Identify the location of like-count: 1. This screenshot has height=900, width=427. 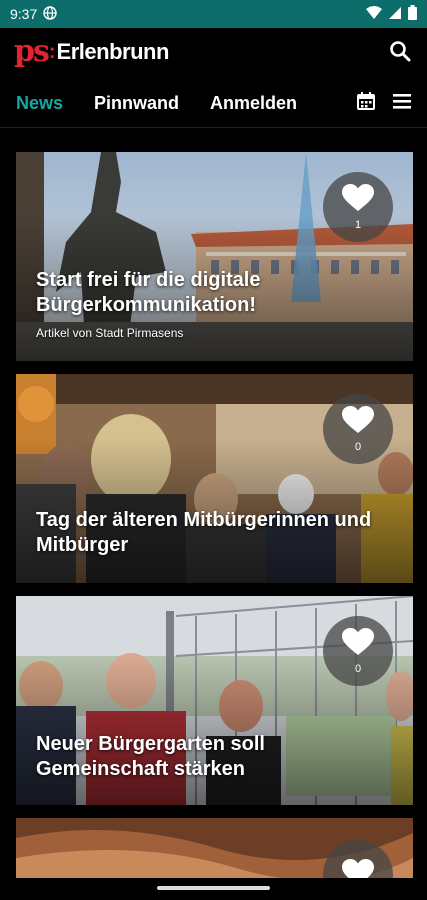
(358, 224).